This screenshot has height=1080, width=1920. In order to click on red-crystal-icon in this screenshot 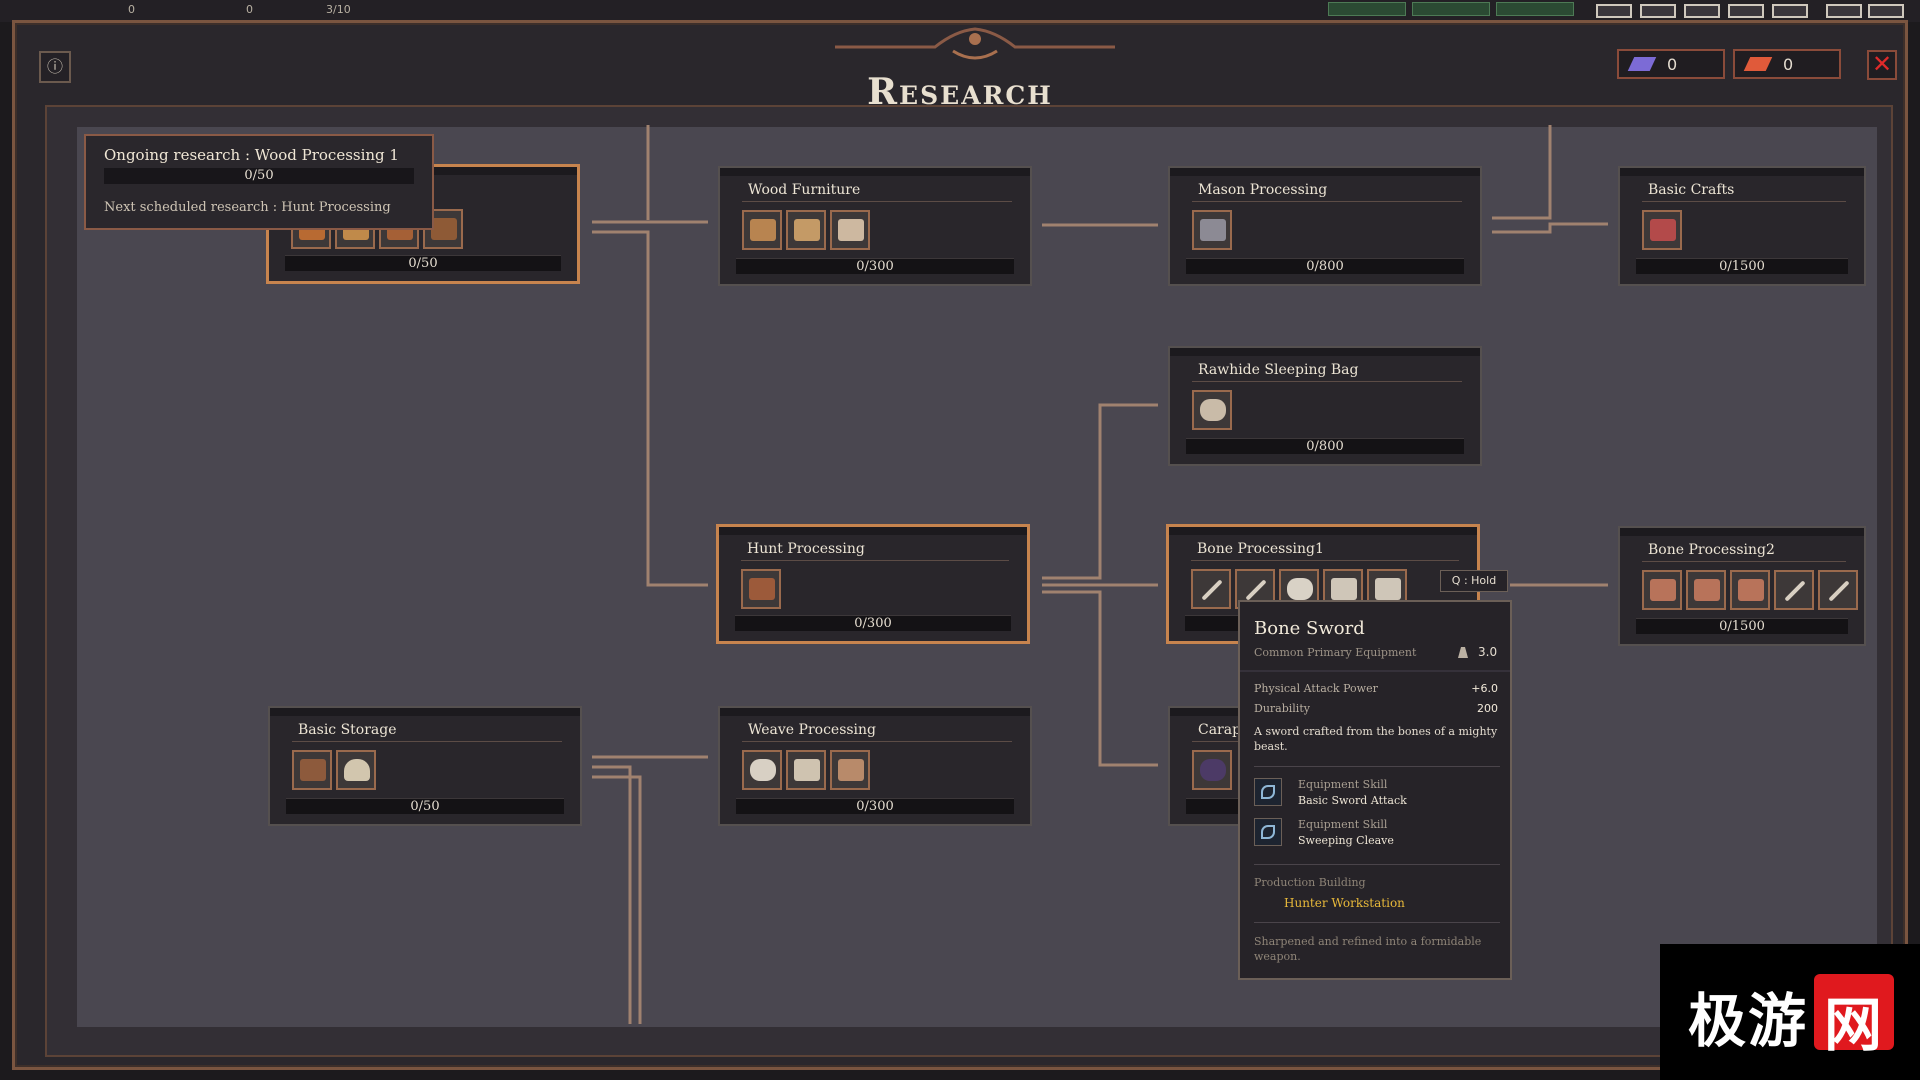, I will do `click(1758, 64)`.